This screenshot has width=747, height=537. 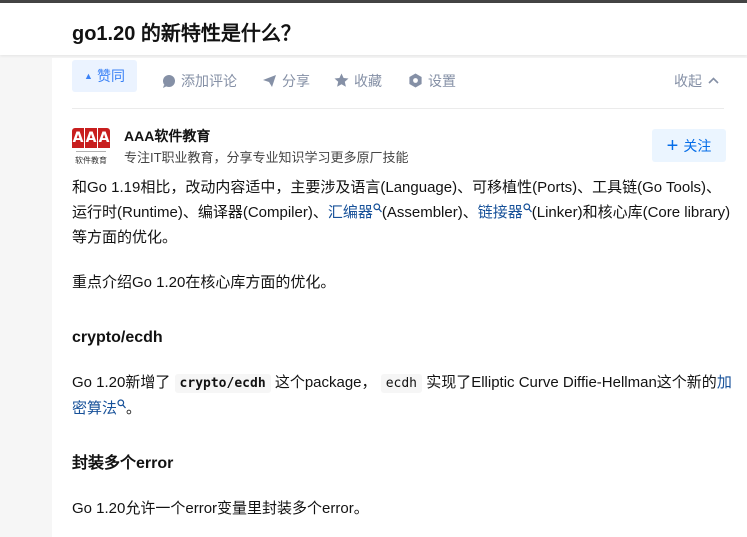 What do you see at coordinates (169, 81) in the screenshot?
I see `comment-icon` at bounding box center [169, 81].